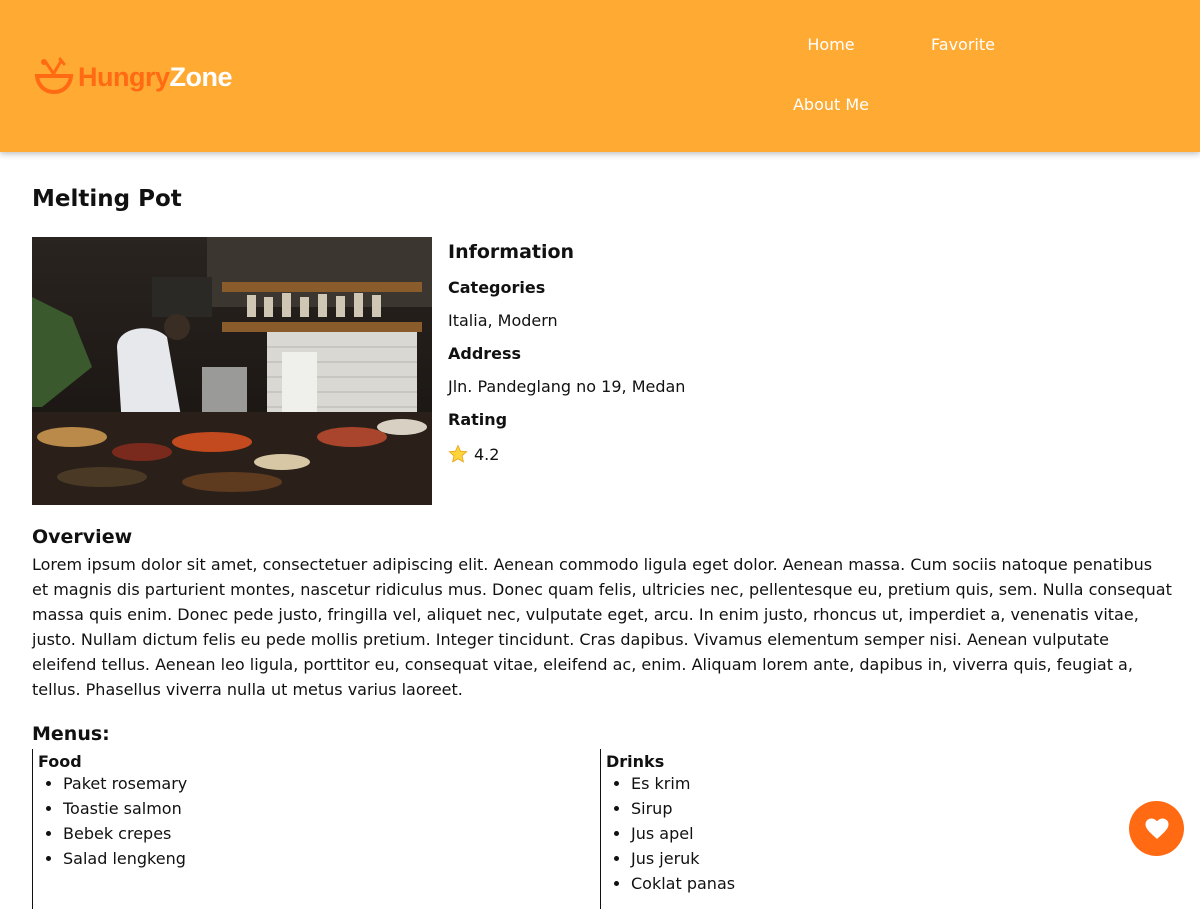 The image size is (1200, 909). What do you see at coordinates (82, 537) in the screenshot?
I see `overview-heading: Overview` at bounding box center [82, 537].